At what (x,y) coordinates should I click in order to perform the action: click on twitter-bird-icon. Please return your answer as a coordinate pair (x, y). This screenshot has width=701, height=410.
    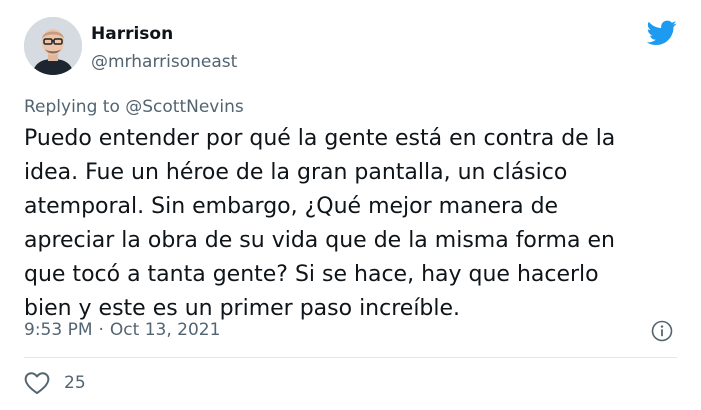
    Looking at the image, I should click on (662, 33).